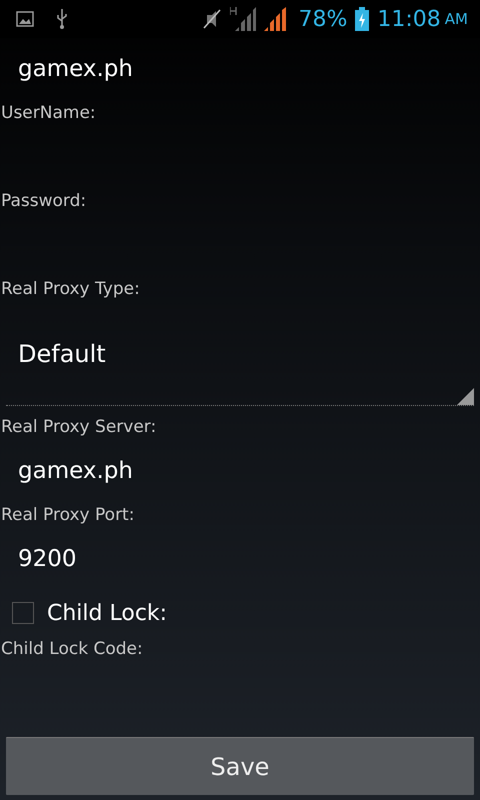  What do you see at coordinates (44, 201) in the screenshot?
I see `field-label: Password:` at bounding box center [44, 201].